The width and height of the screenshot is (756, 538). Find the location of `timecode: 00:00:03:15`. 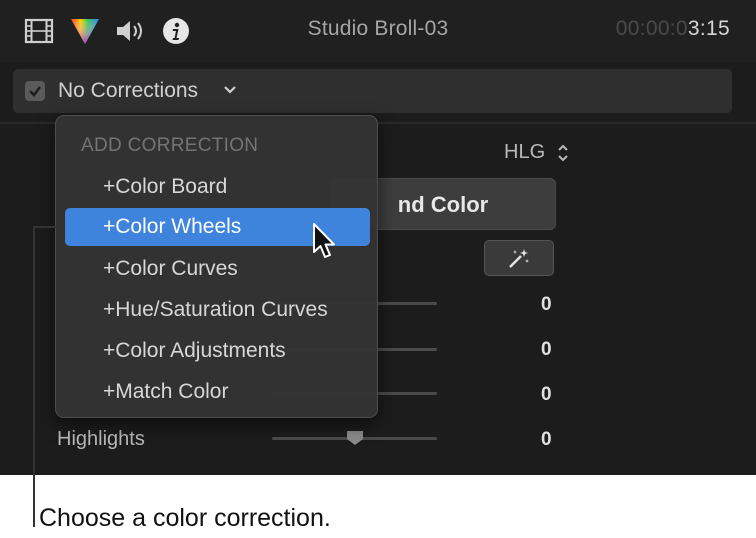

timecode: 00:00:03:15 is located at coordinates (673, 29).